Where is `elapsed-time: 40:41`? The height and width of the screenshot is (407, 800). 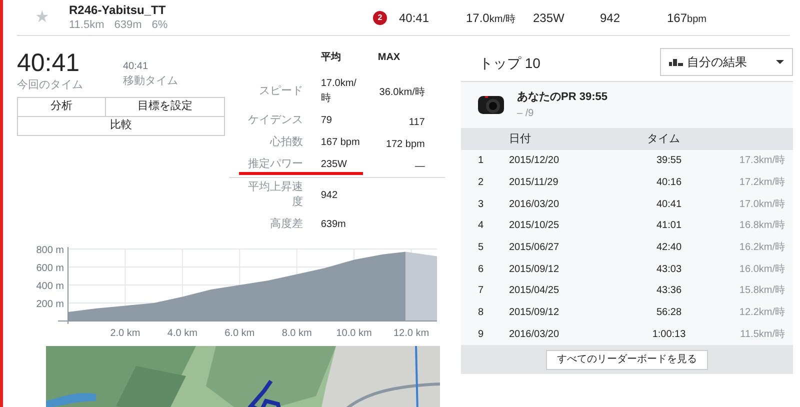
elapsed-time: 40:41 is located at coordinates (49, 63).